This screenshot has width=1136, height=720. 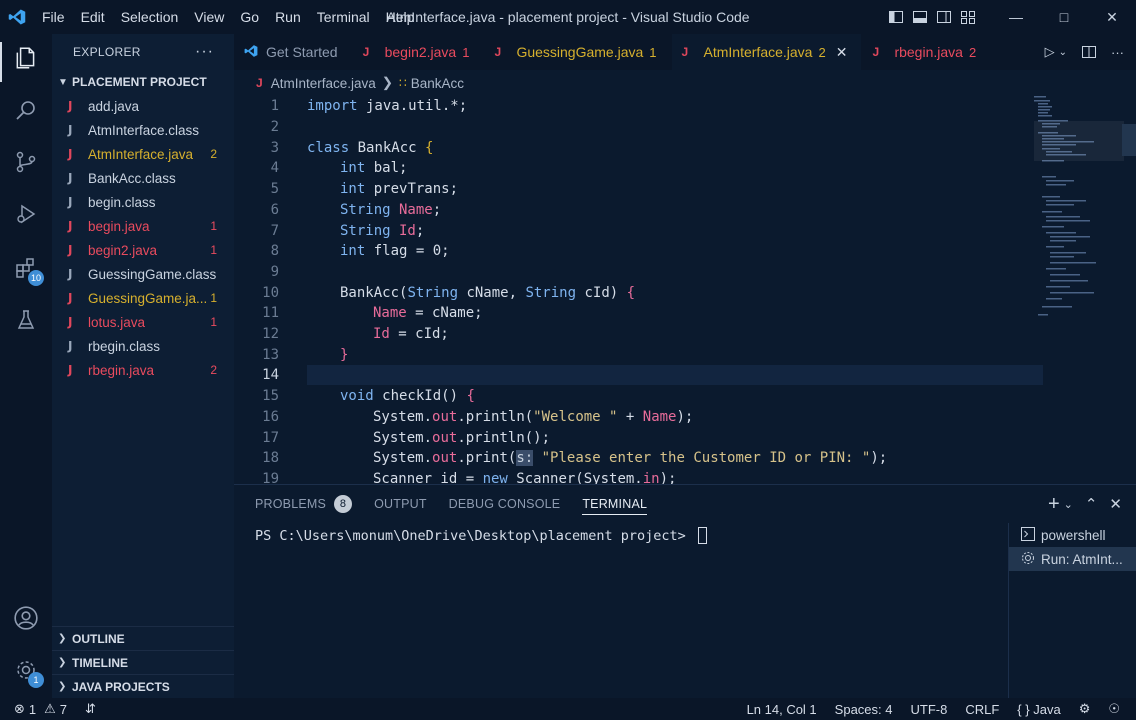 I want to click on line-number: 14, so click(x=270, y=375).